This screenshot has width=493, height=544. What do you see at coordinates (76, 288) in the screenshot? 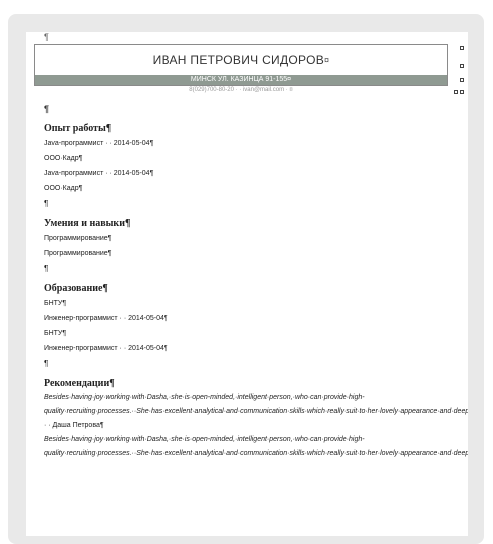
I see `education-heading: Образование¶` at bounding box center [76, 288].